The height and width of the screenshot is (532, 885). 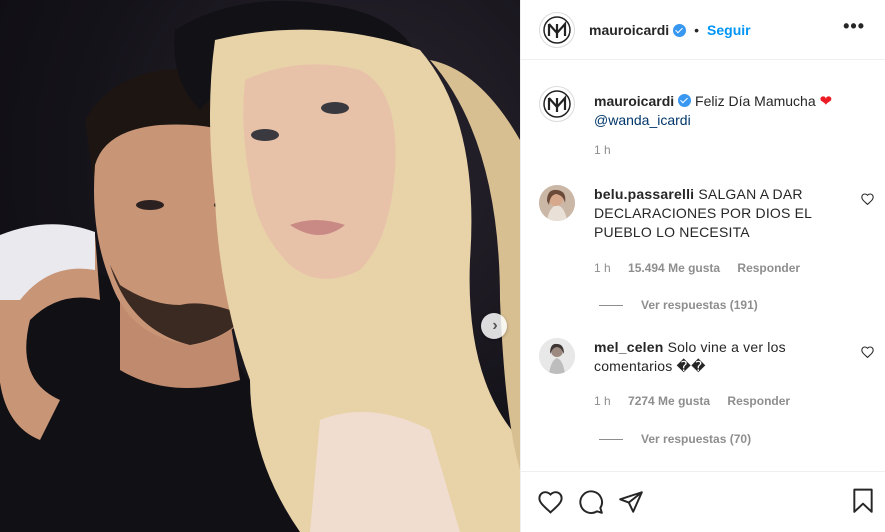 I want to click on view-replies-button: Ver respuestas (70), so click(x=675, y=439).